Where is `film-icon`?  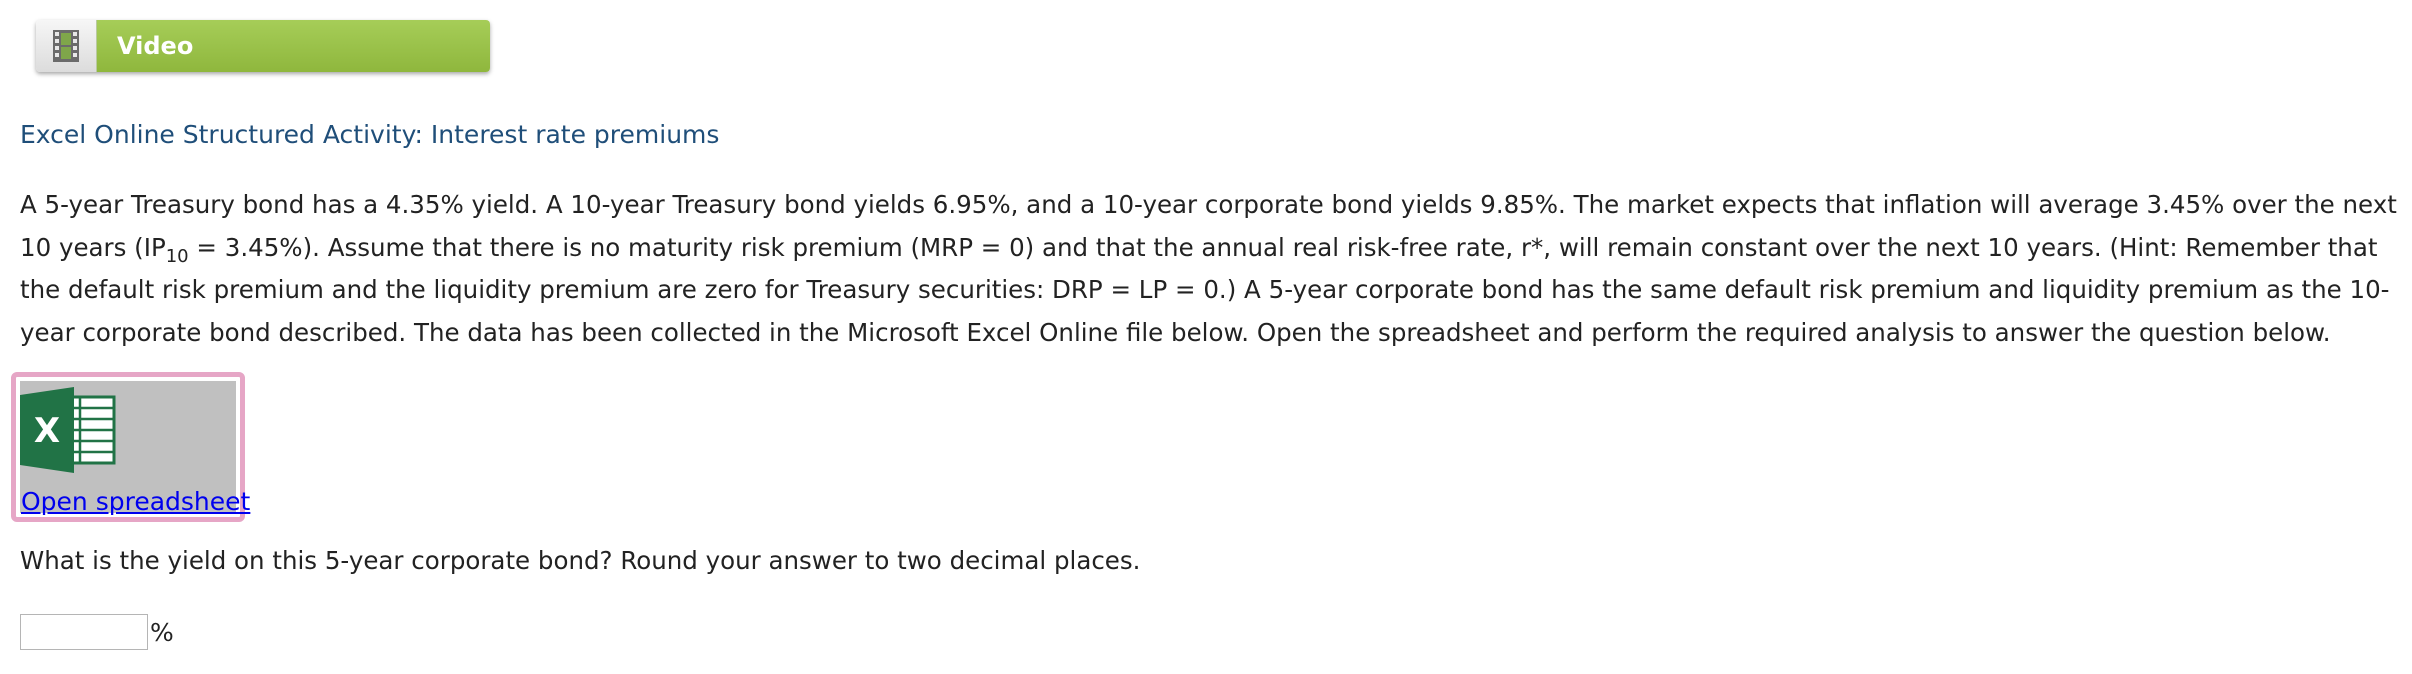
film-icon is located at coordinates (66, 46).